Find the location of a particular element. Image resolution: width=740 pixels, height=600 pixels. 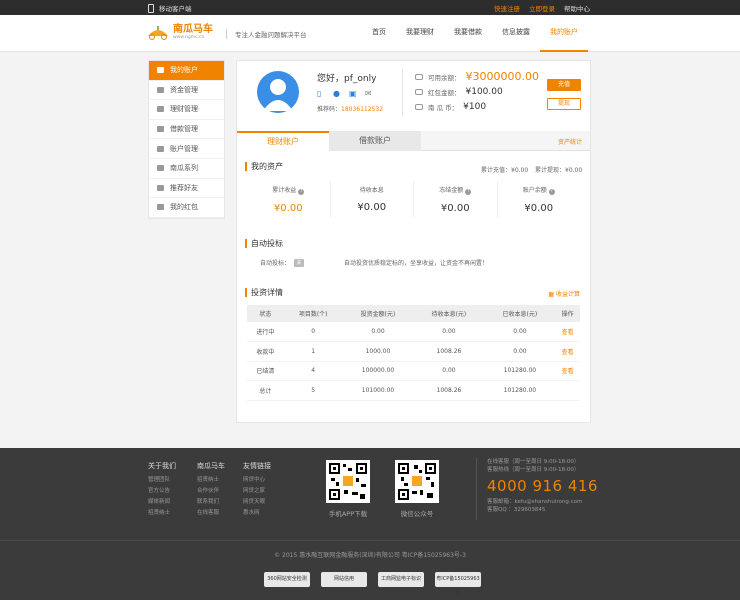

nav-borrow: 我要借款 is located at coordinates (468, 33).